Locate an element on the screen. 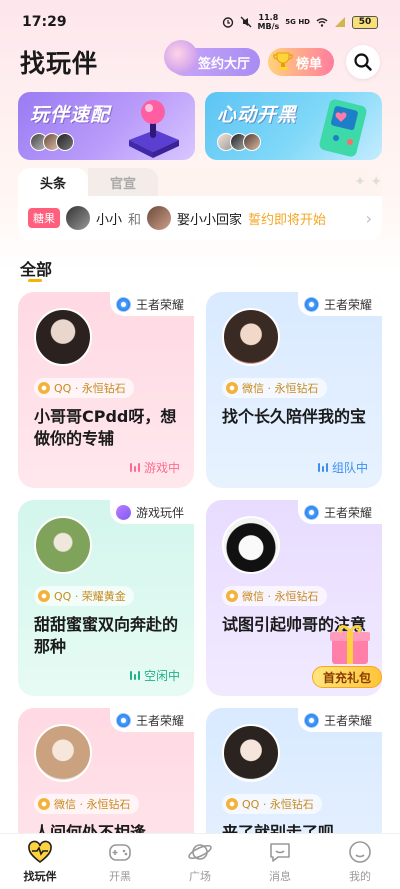  card-intro-text: 小哥哥CPdd呀，想做你的专辅 is located at coordinates (105, 427).